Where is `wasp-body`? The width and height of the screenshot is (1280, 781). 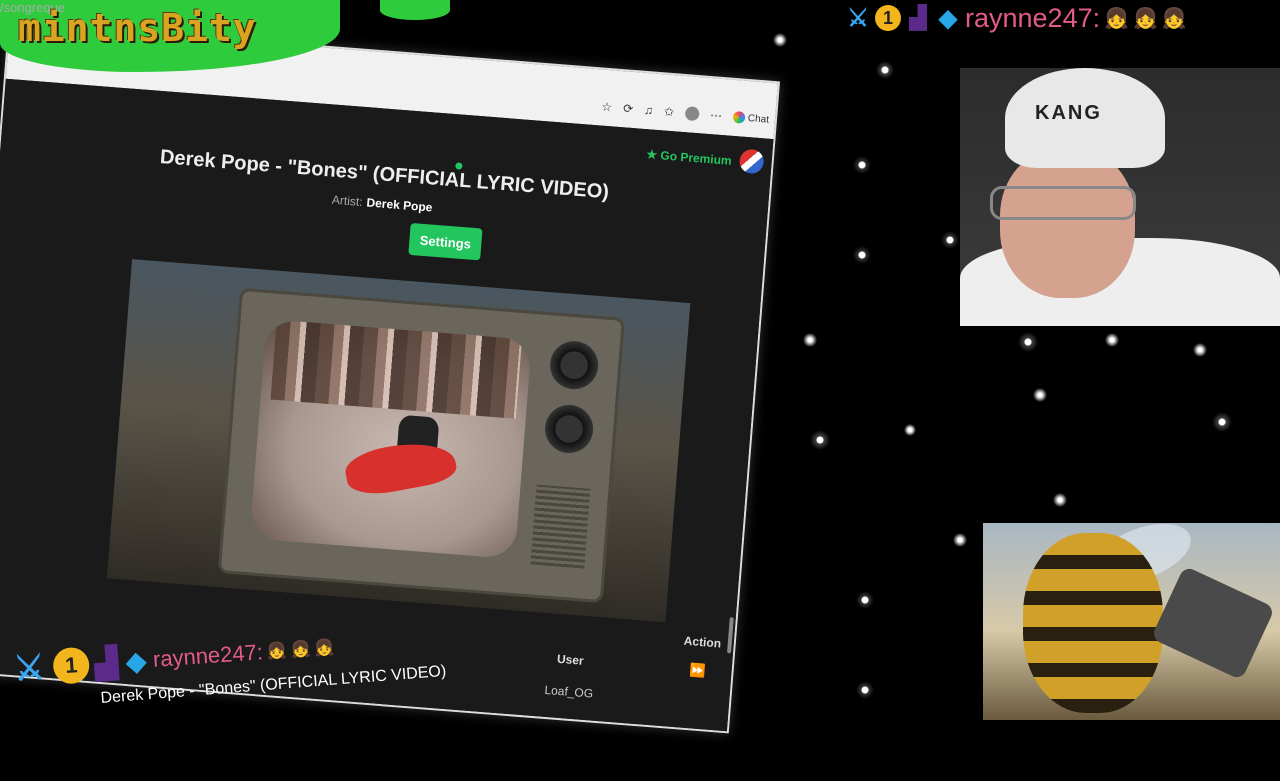 wasp-body is located at coordinates (1093, 623).